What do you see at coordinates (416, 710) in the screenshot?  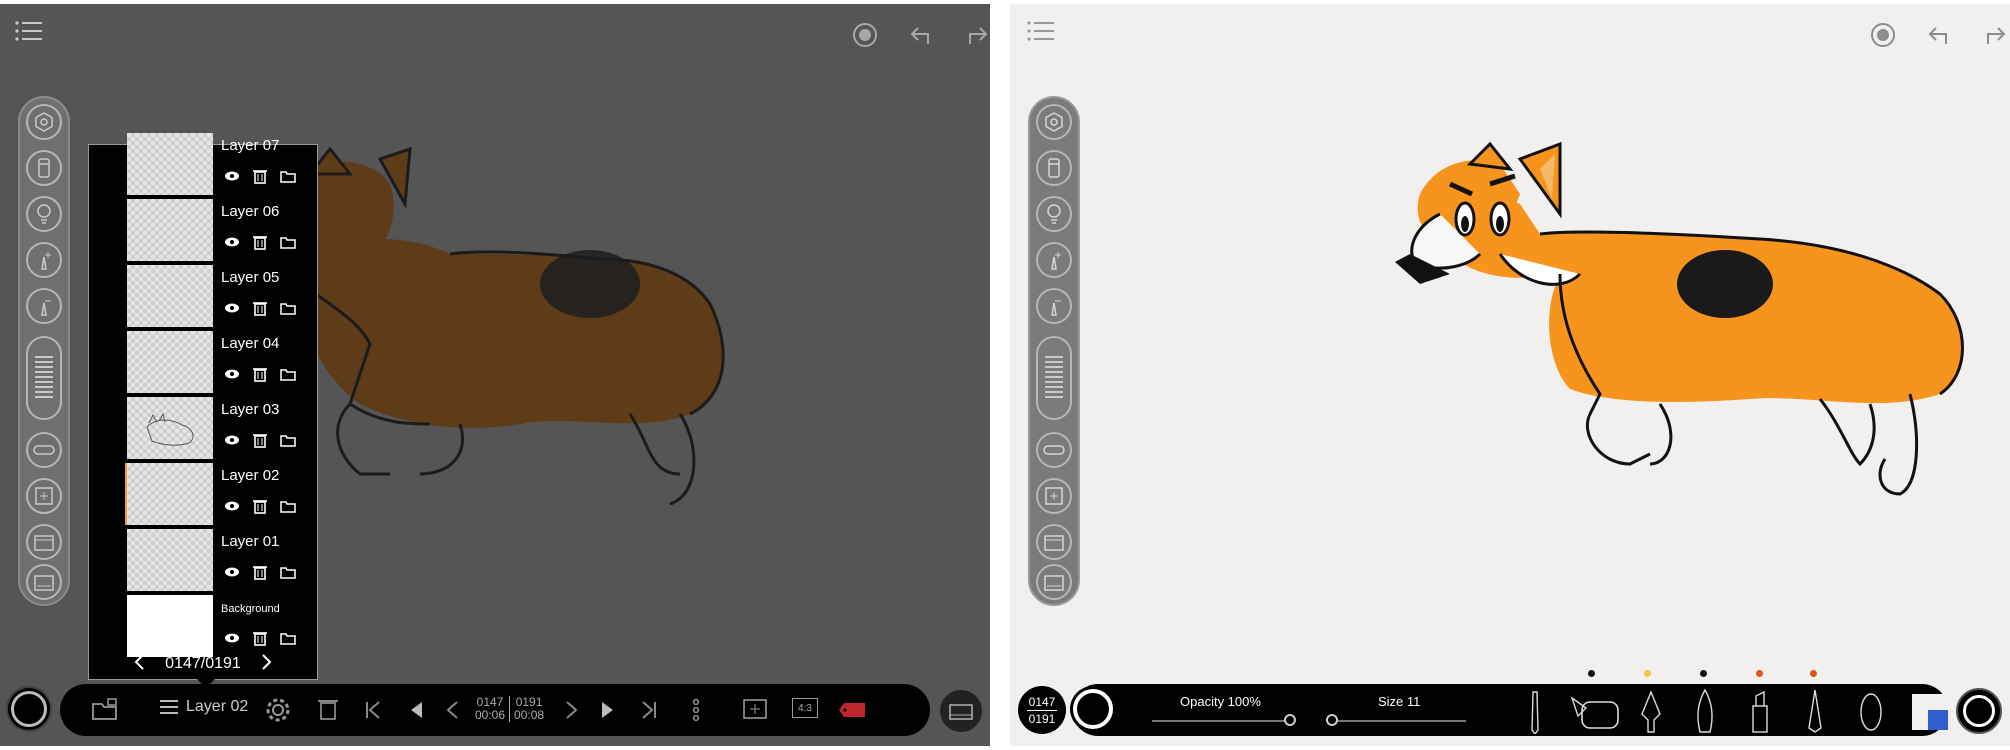 I see `play-backward-icon` at bounding box center [416, 710].